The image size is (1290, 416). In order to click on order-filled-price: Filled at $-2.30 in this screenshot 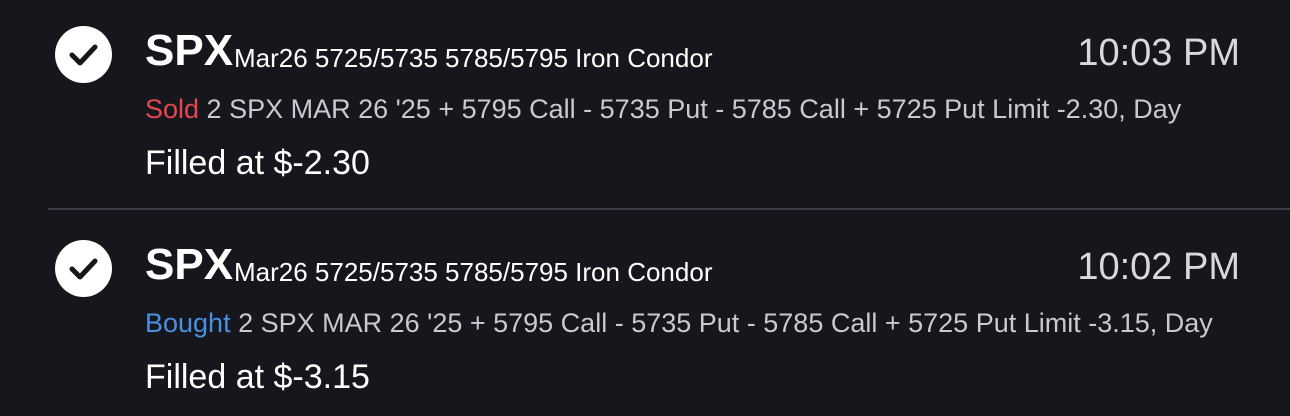, I will do `click(257, 163)`.